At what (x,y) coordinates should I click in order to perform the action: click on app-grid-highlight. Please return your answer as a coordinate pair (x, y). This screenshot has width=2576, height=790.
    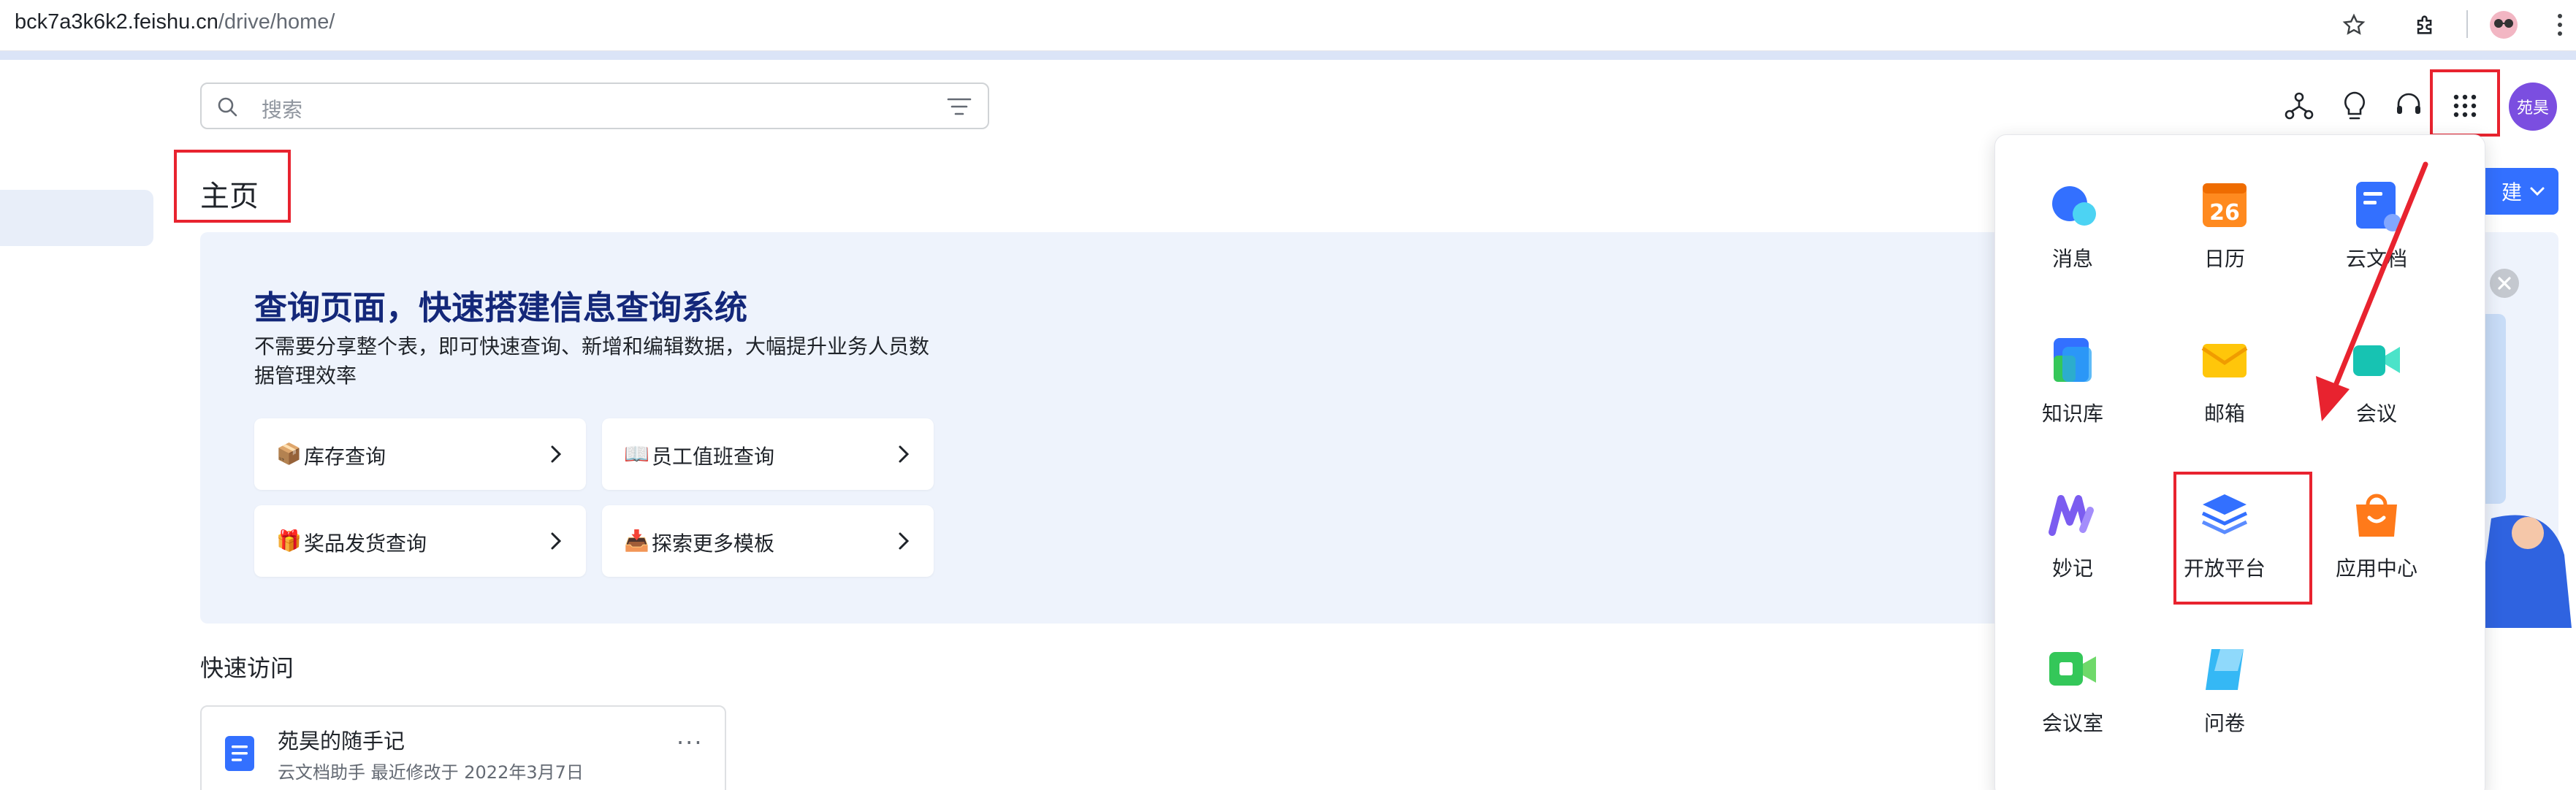
    Looking at the image, I should click on (2465, 103).